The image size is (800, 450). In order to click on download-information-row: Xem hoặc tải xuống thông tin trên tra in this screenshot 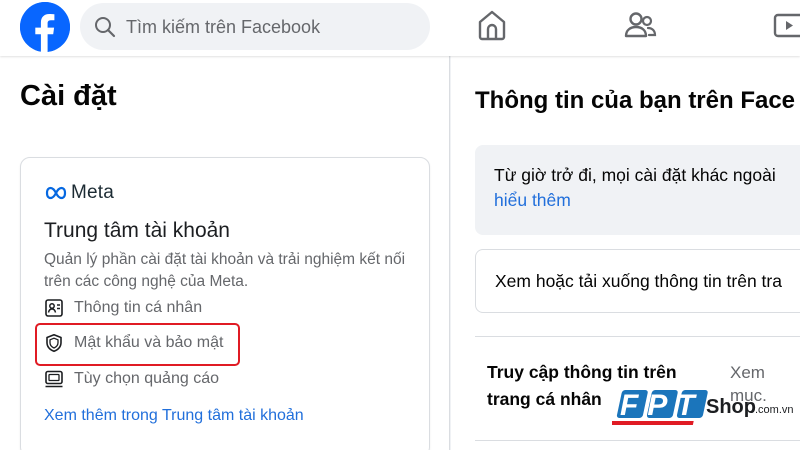, I will do `click(637, 281)`.